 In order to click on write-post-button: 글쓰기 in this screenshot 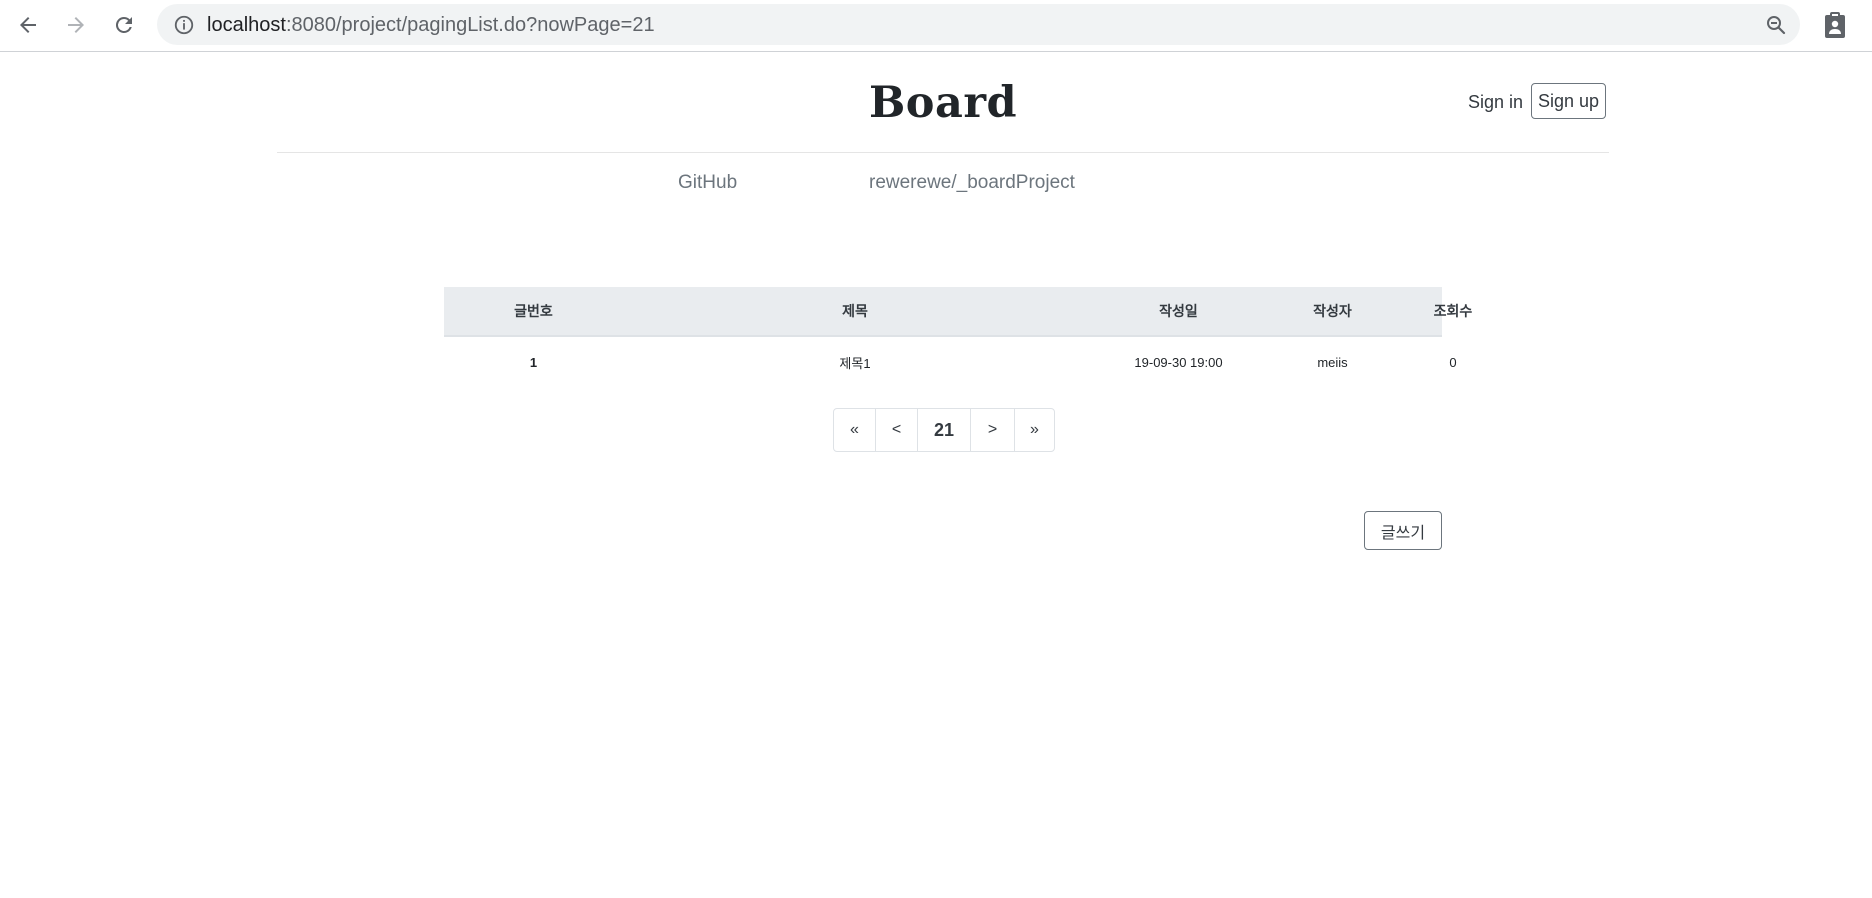, I will do `click(1403, 530)`.